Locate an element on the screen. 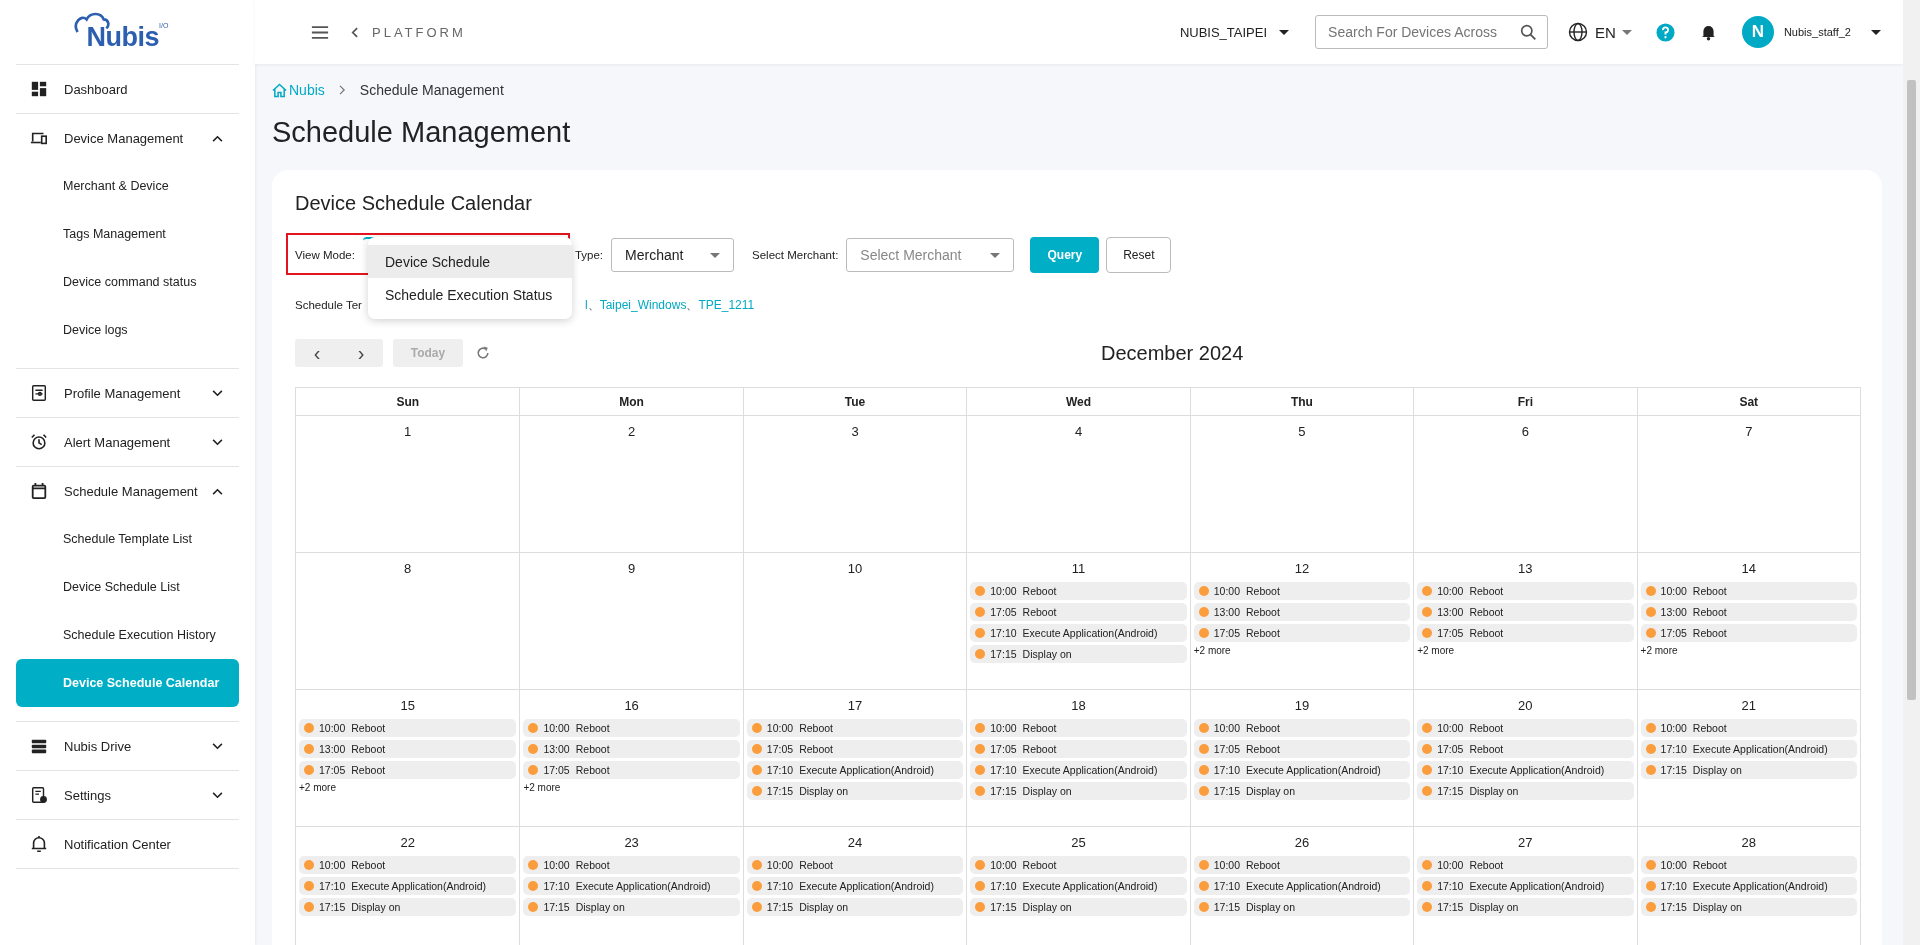 The image size is (1920, 945). sidebar-subitem: Device logs is located at coordinates (127, 330).